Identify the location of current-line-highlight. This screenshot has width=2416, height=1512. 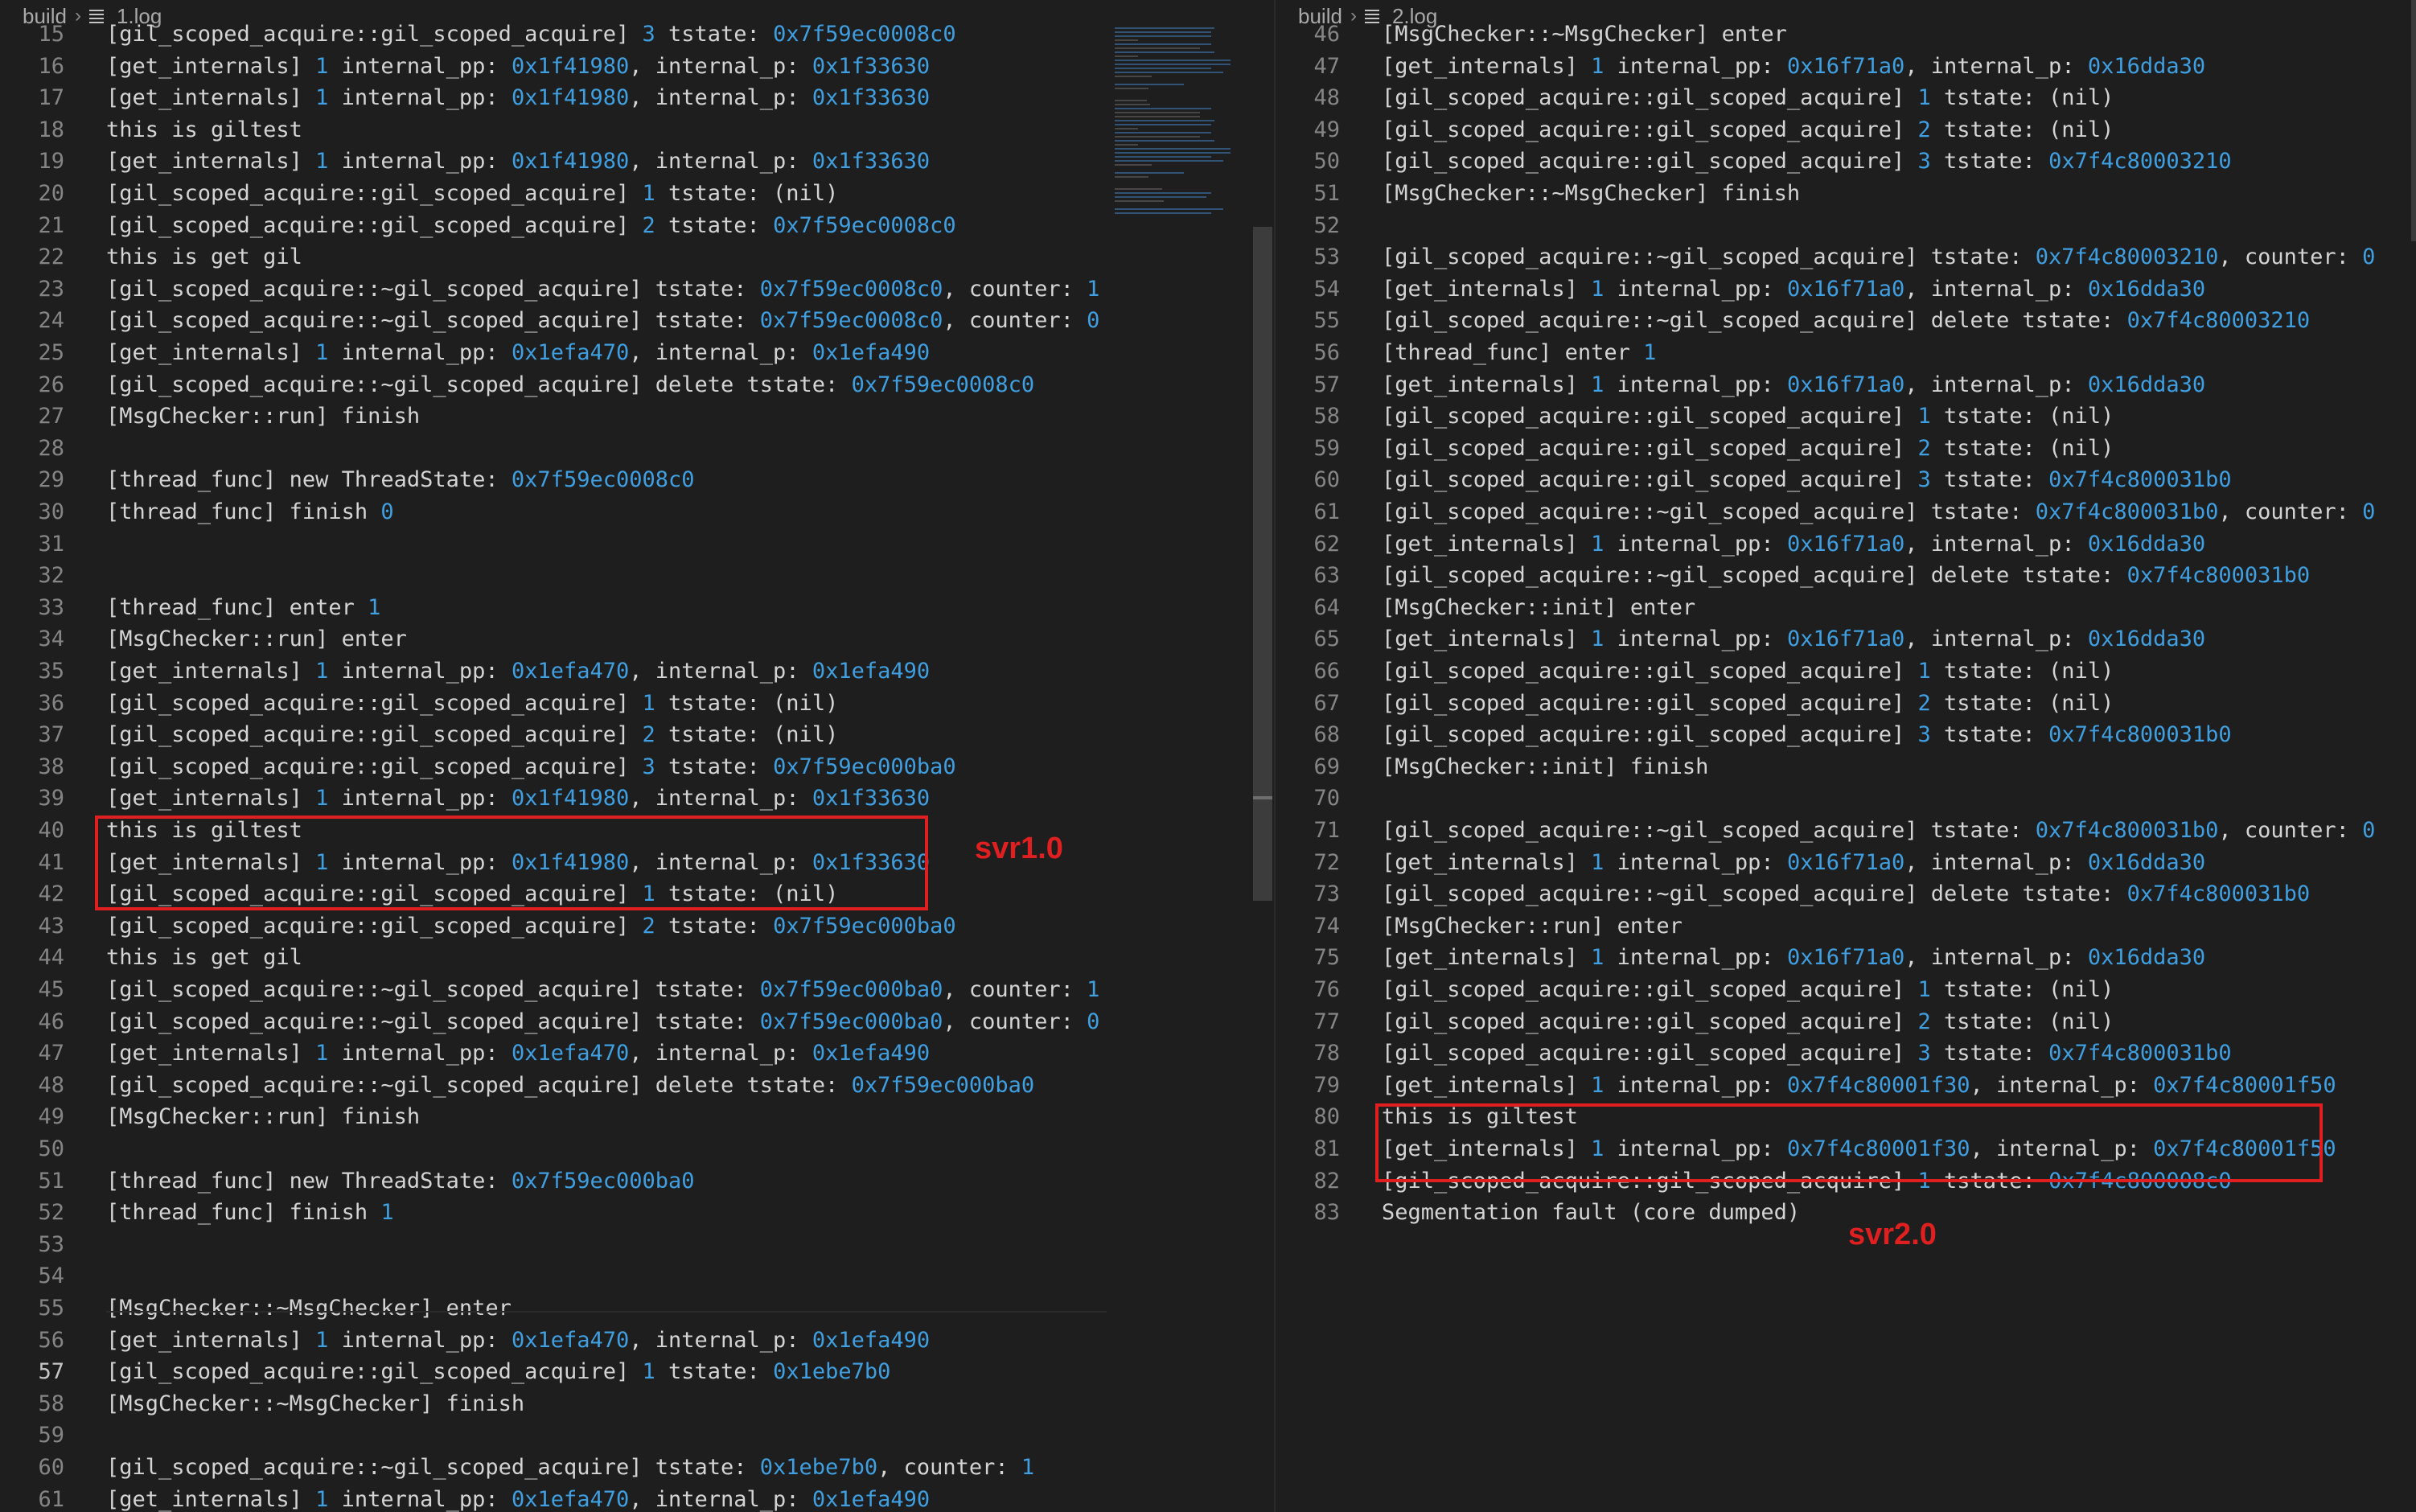
(606, 1312).